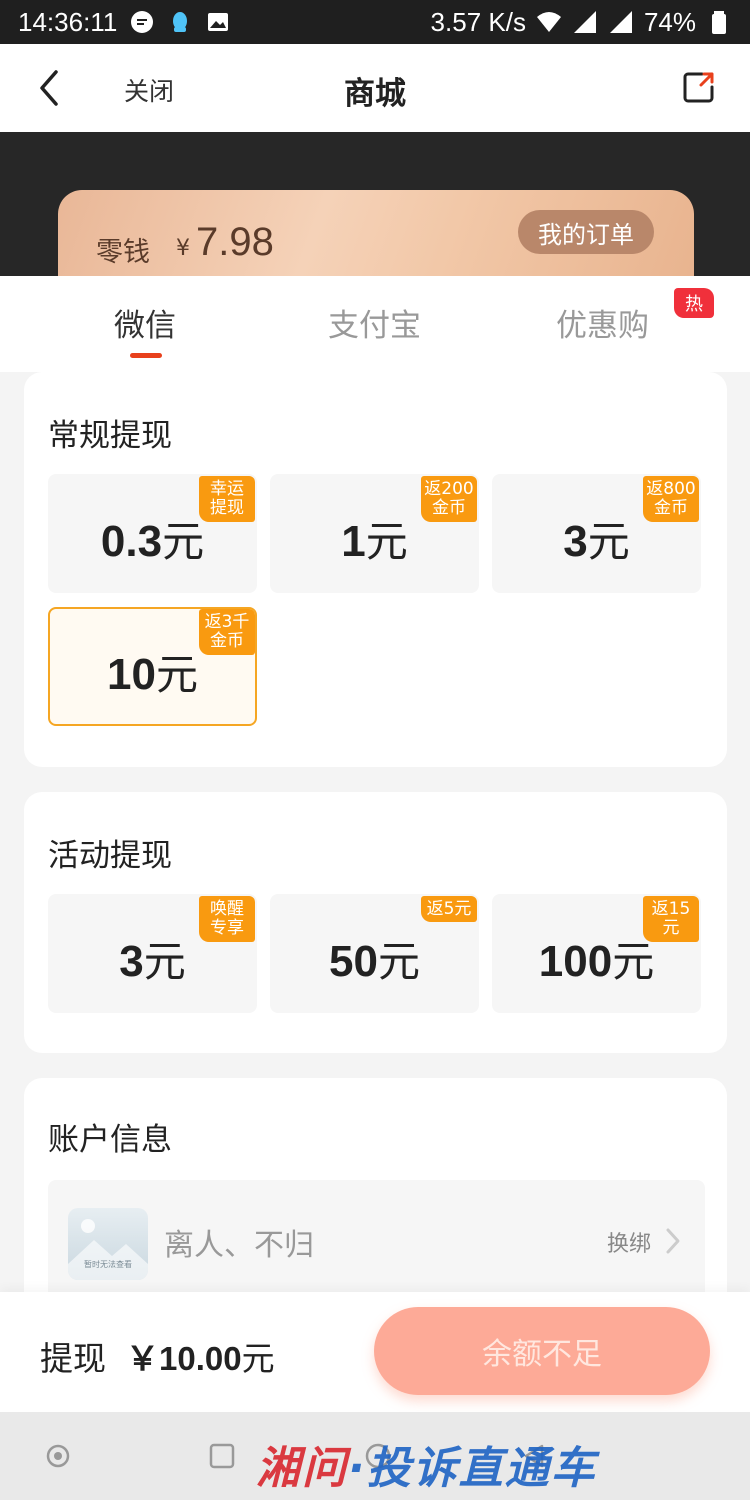 This screenshot has height=1500, width=750. I want to click on withdraw-option: 3元 唤醒 专享, so click(152, 953).